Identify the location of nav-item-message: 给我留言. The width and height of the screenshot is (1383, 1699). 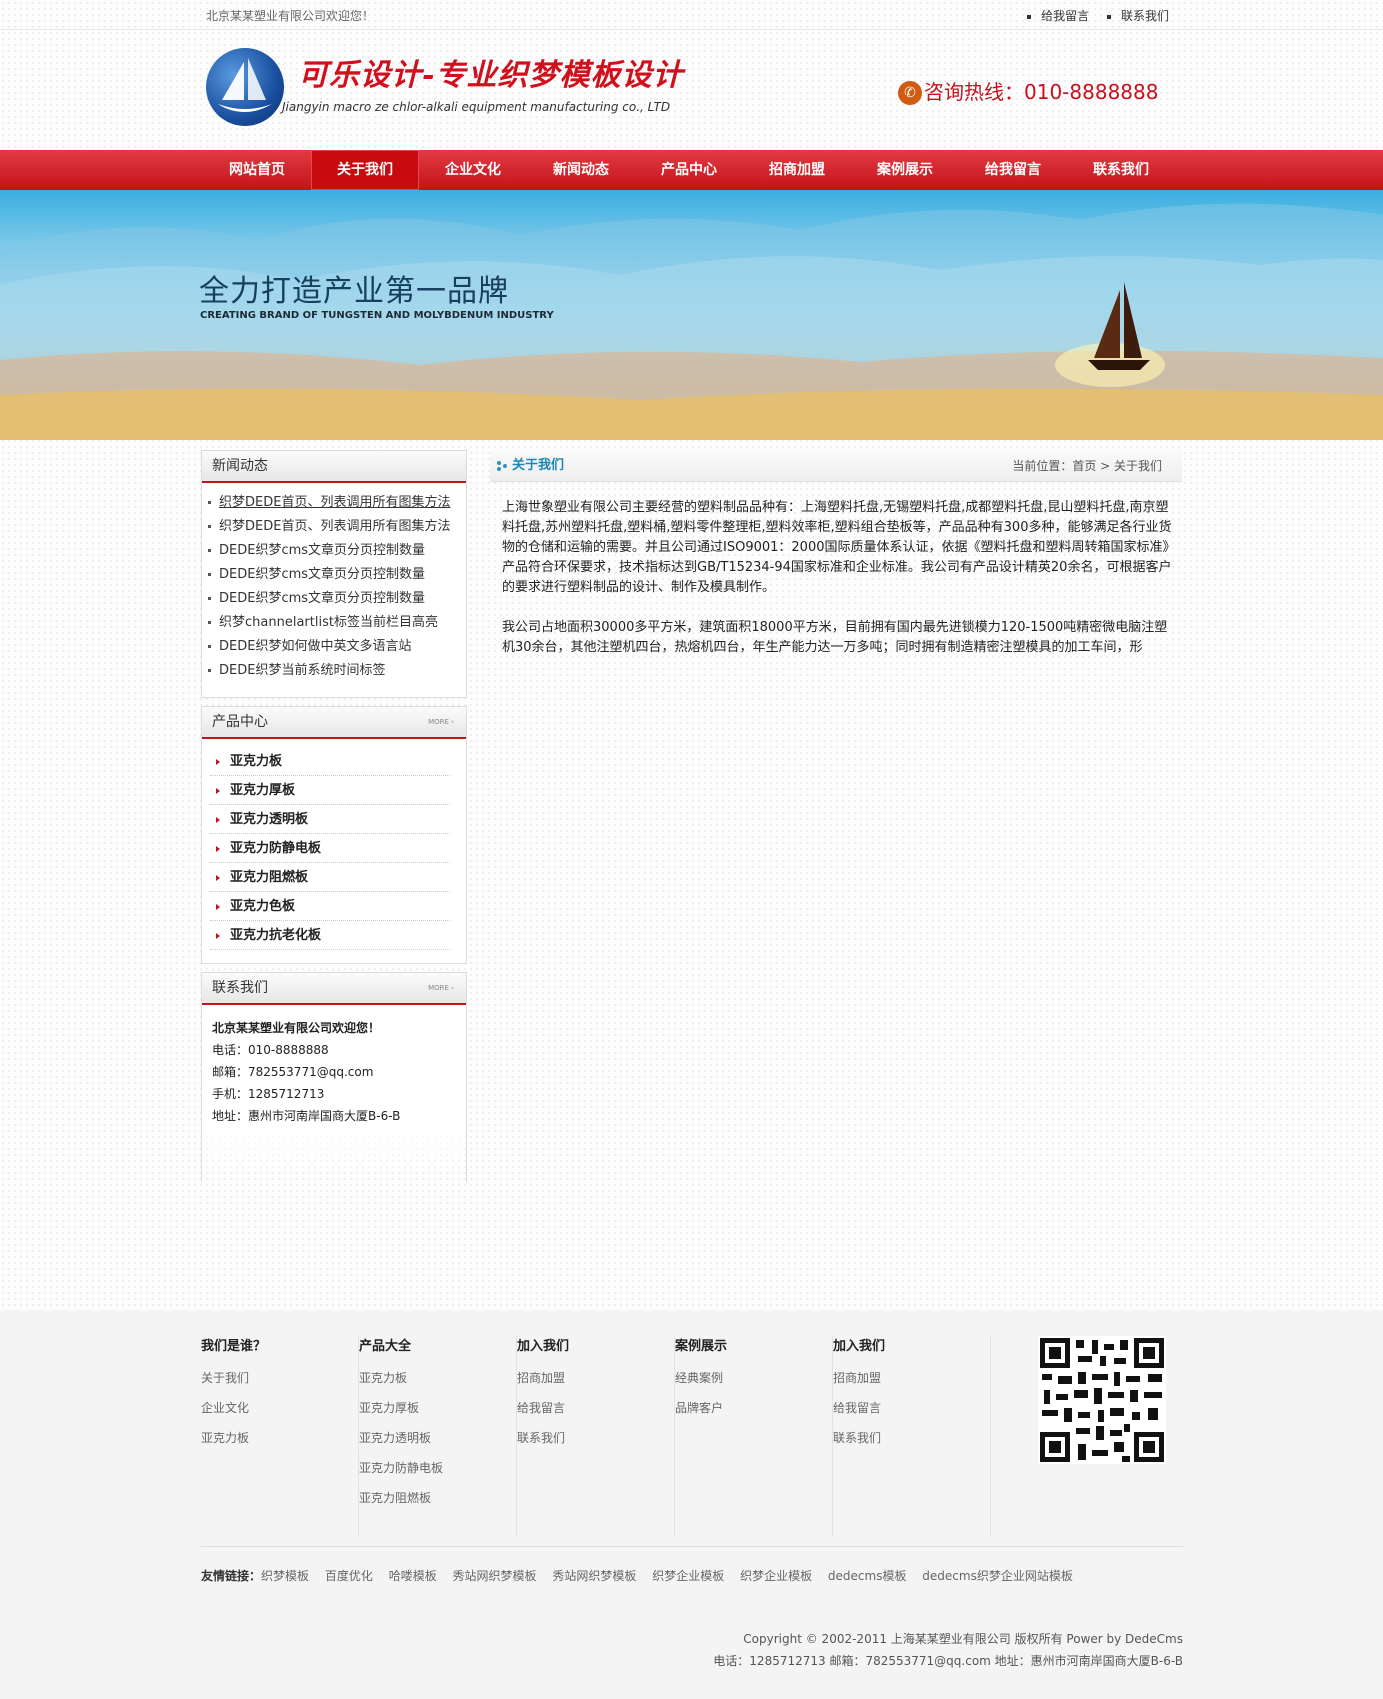
(1013, 170).